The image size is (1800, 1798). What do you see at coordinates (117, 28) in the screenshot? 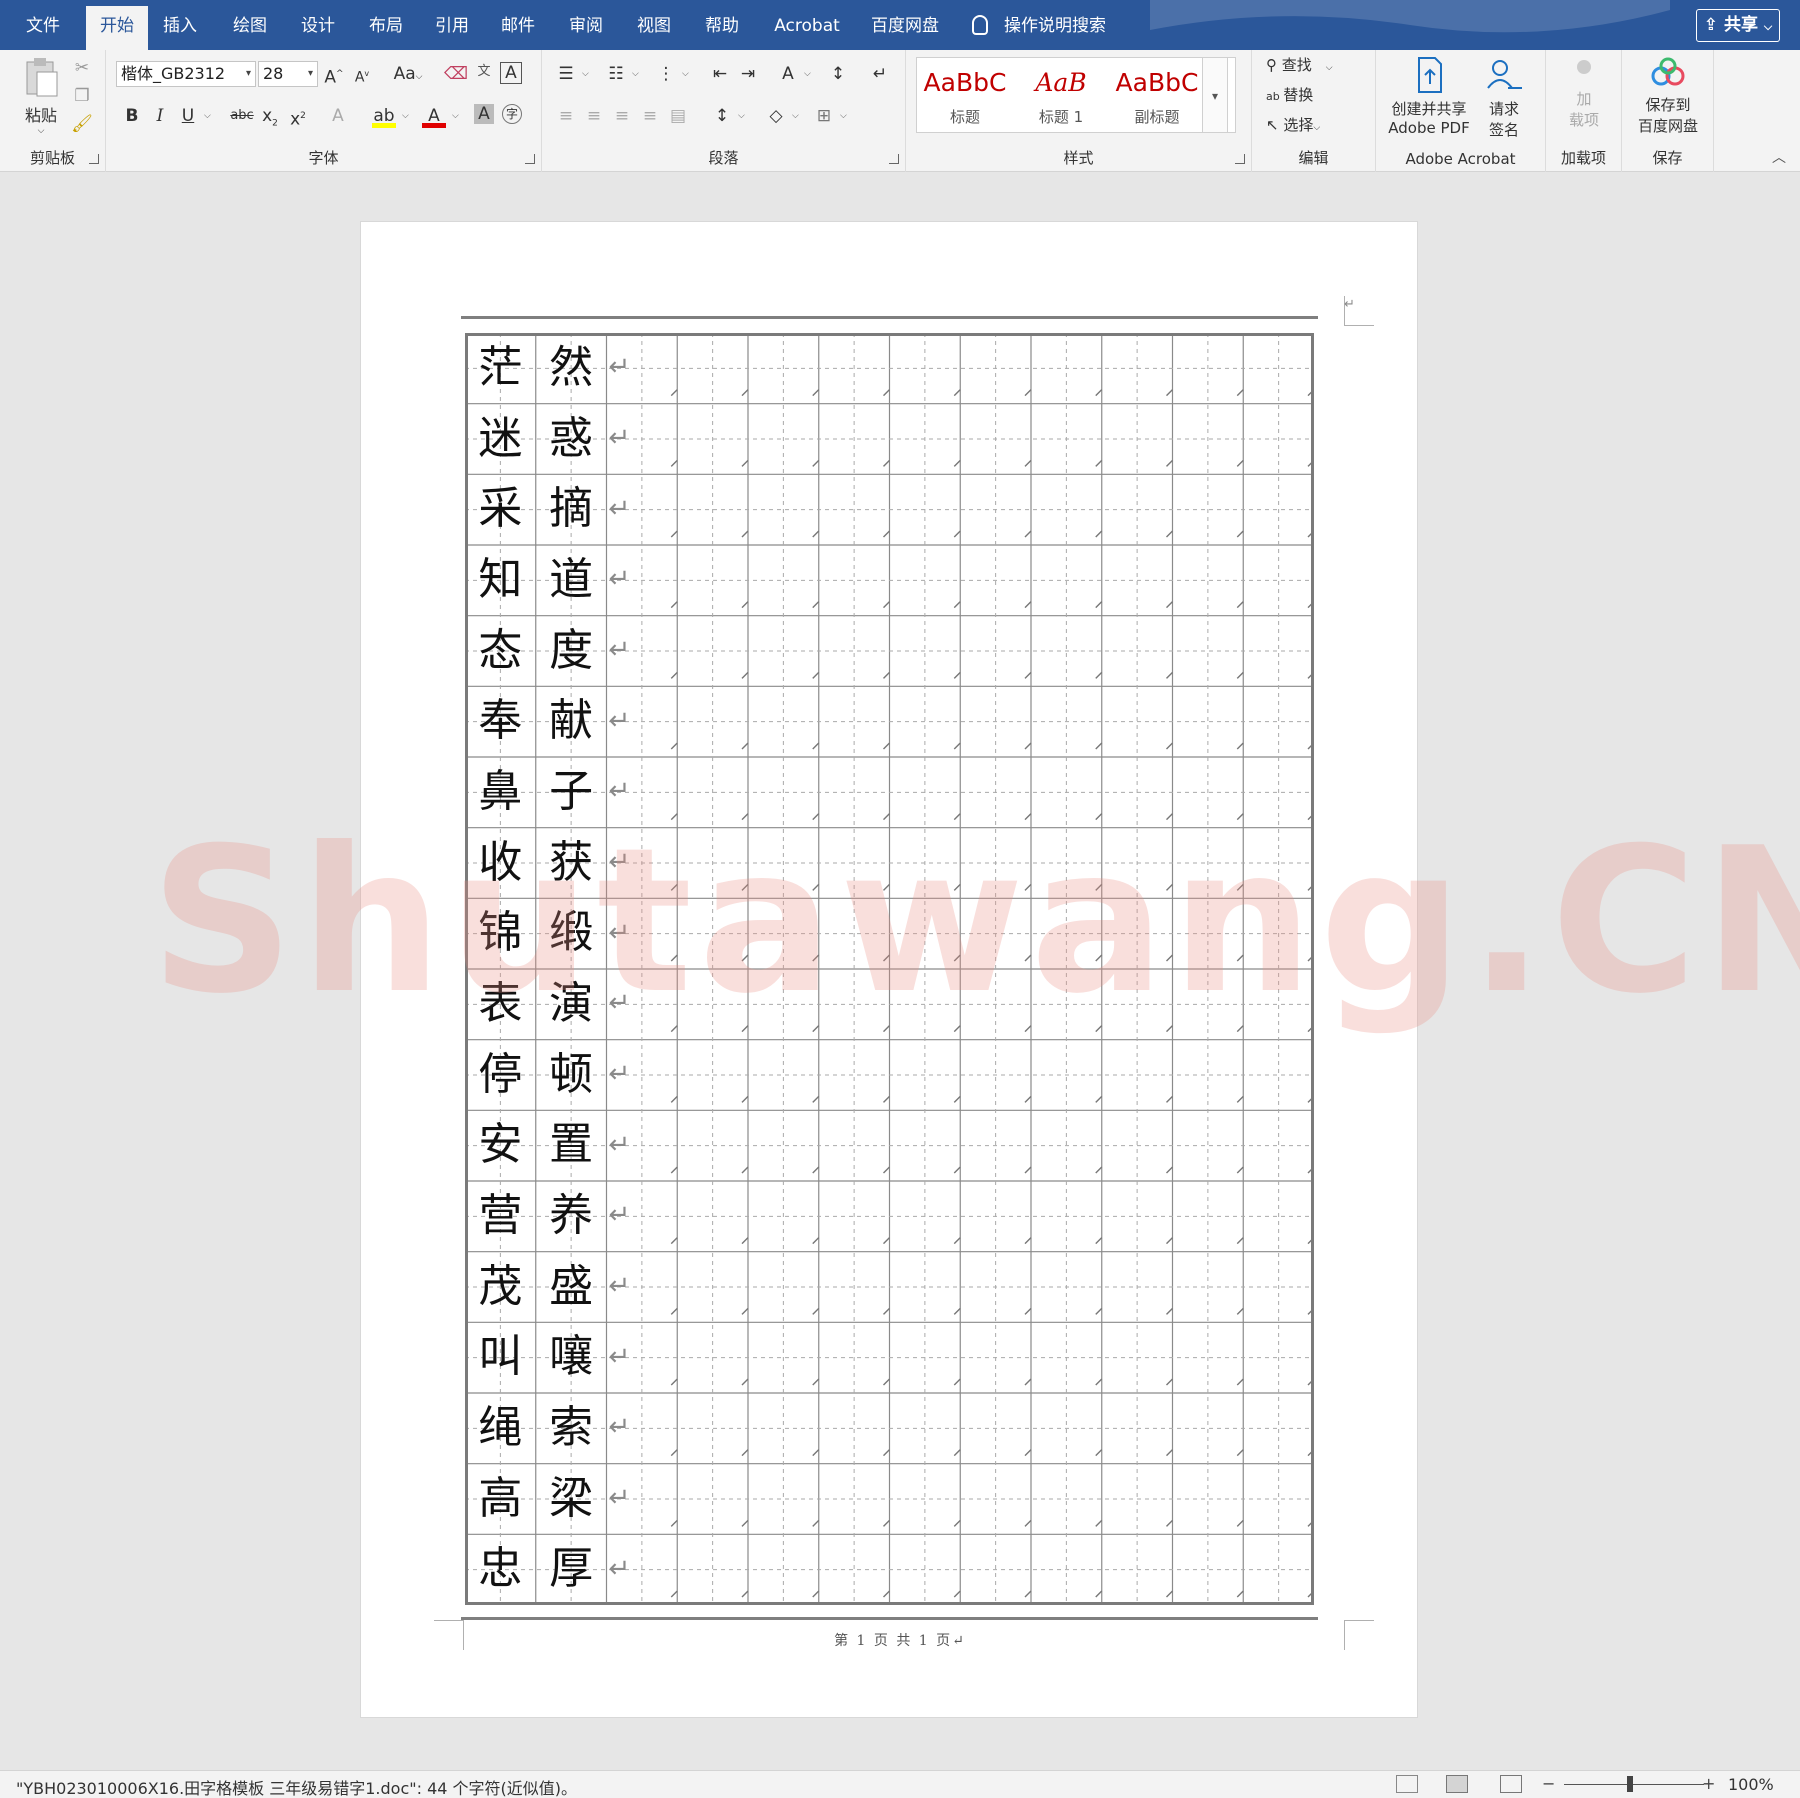
I see `tab-1: 开始` at bounding box center [117, 28].